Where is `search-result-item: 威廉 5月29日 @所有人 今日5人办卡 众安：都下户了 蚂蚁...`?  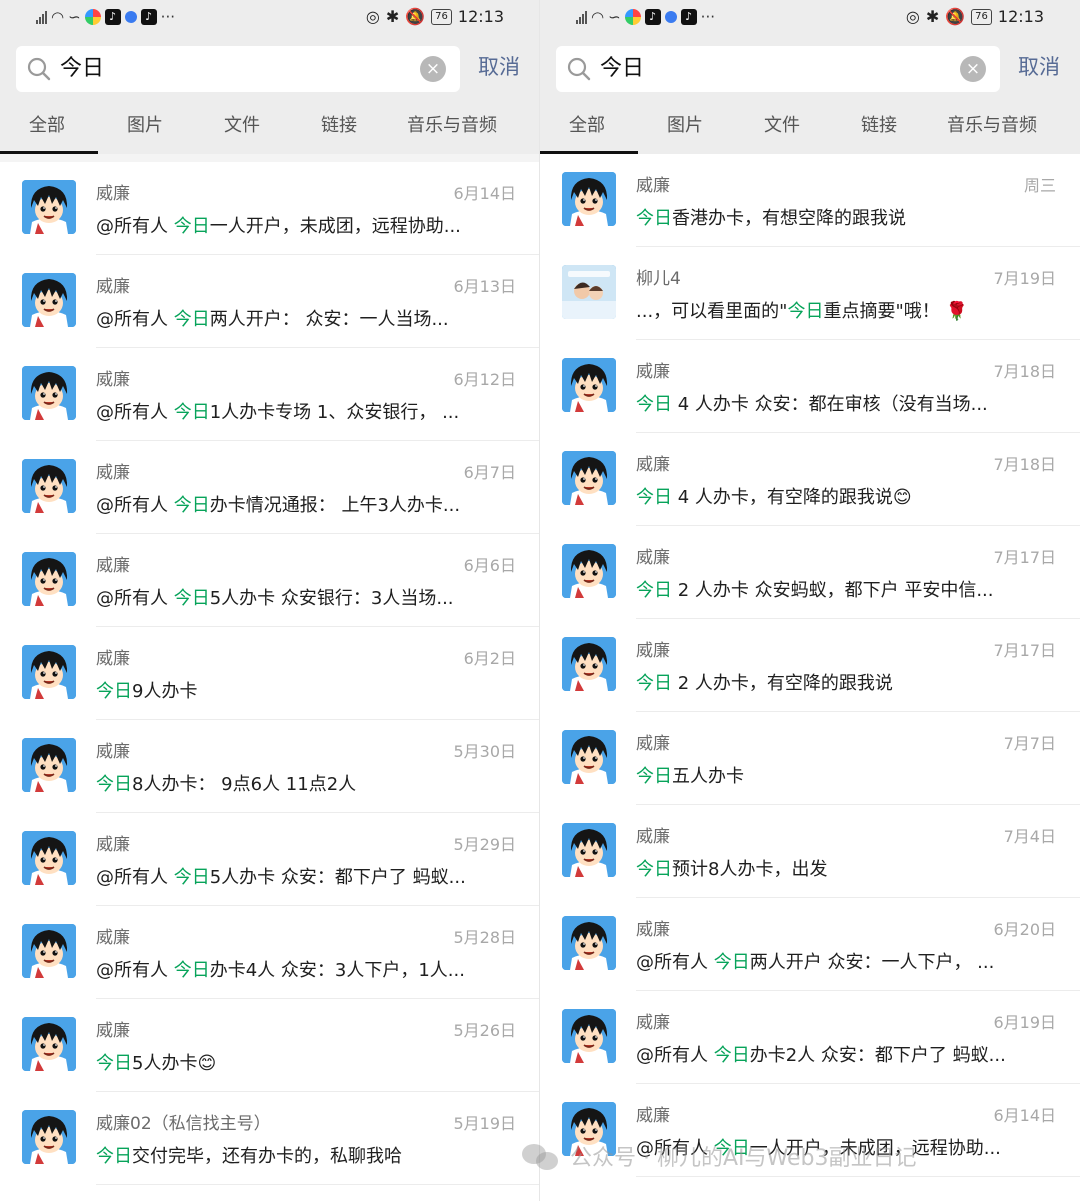
search-result-item: 威廉 5月29日 @所有人 今日5人办卡 众安：都下户了 蚂蚁... is located at coordinates (270, 859).